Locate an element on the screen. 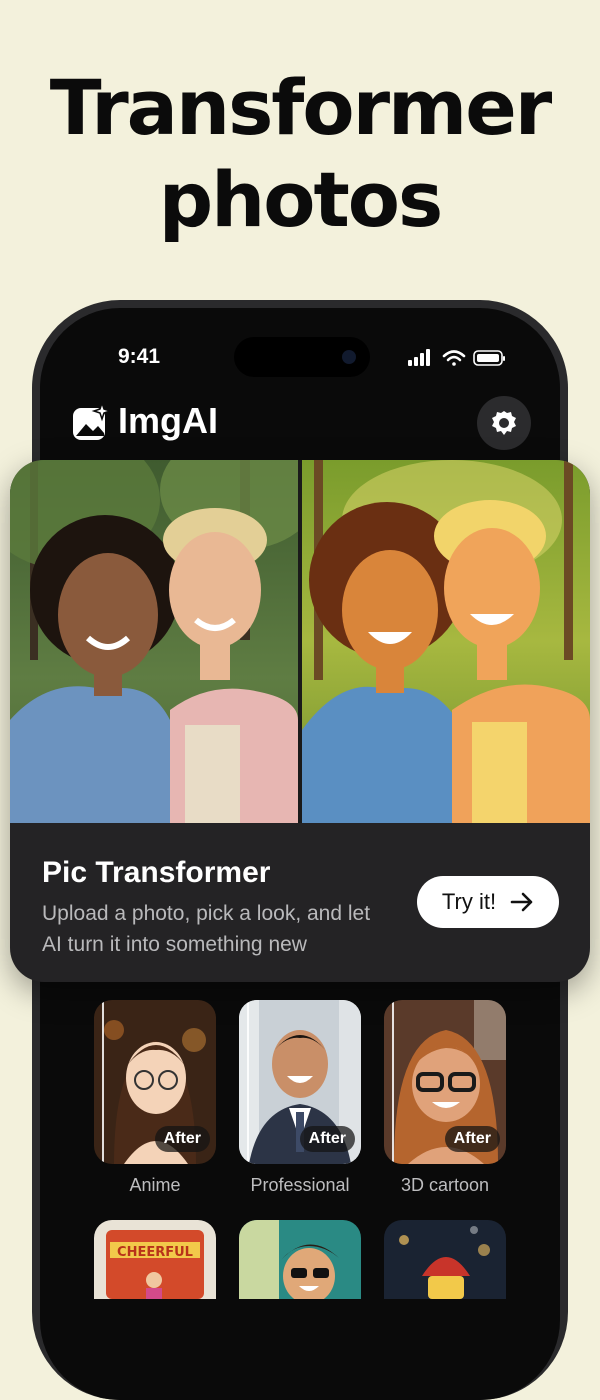 Image resolution: width=600 pixels, height=1400 pixels. arrow-right-icon is located at coordinates (521, 902).